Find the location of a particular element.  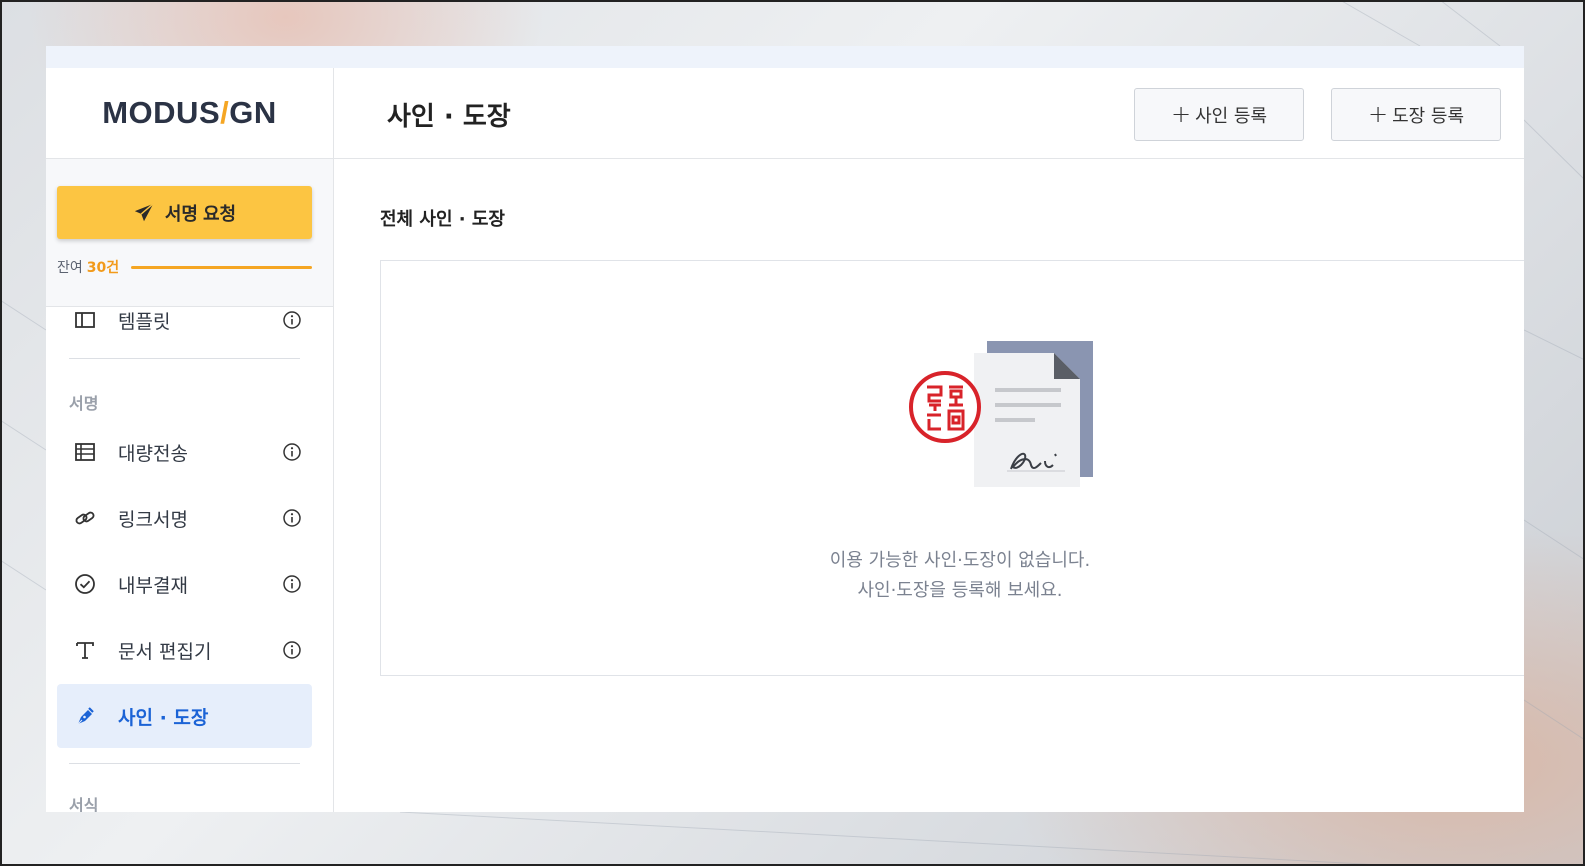

sidebar-item-document-editor: 문서 편집기 is located at coordinates (184, 650).